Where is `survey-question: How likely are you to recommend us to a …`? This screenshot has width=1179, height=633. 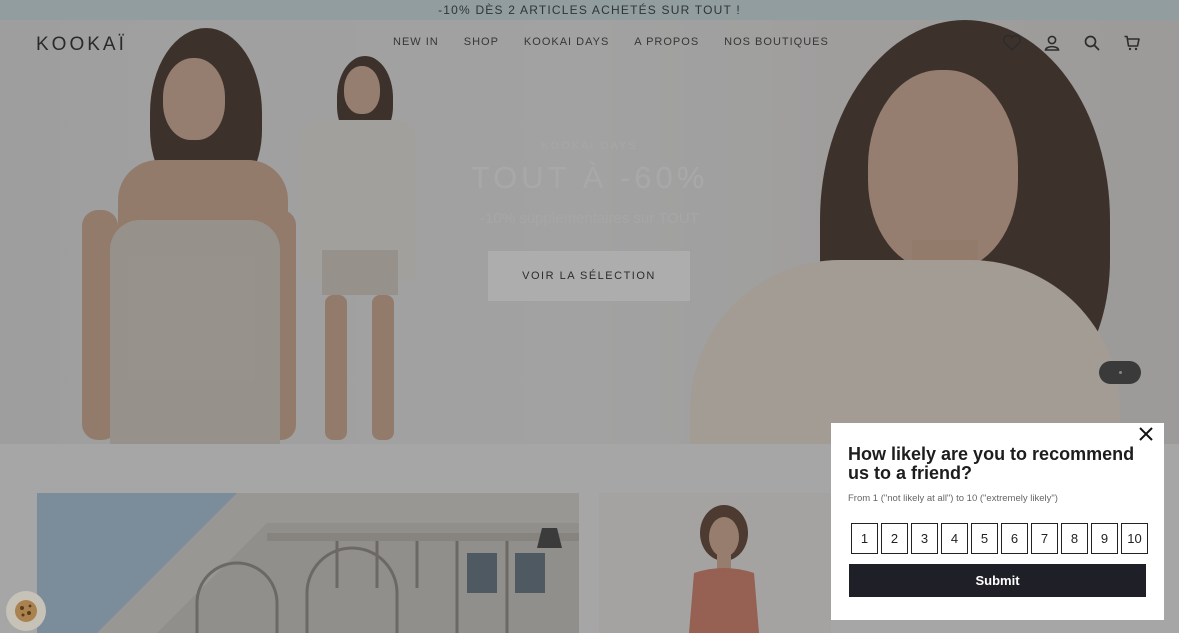
survey-question: How likely are you to recommend us to a … is located at coordinates (991, 463).